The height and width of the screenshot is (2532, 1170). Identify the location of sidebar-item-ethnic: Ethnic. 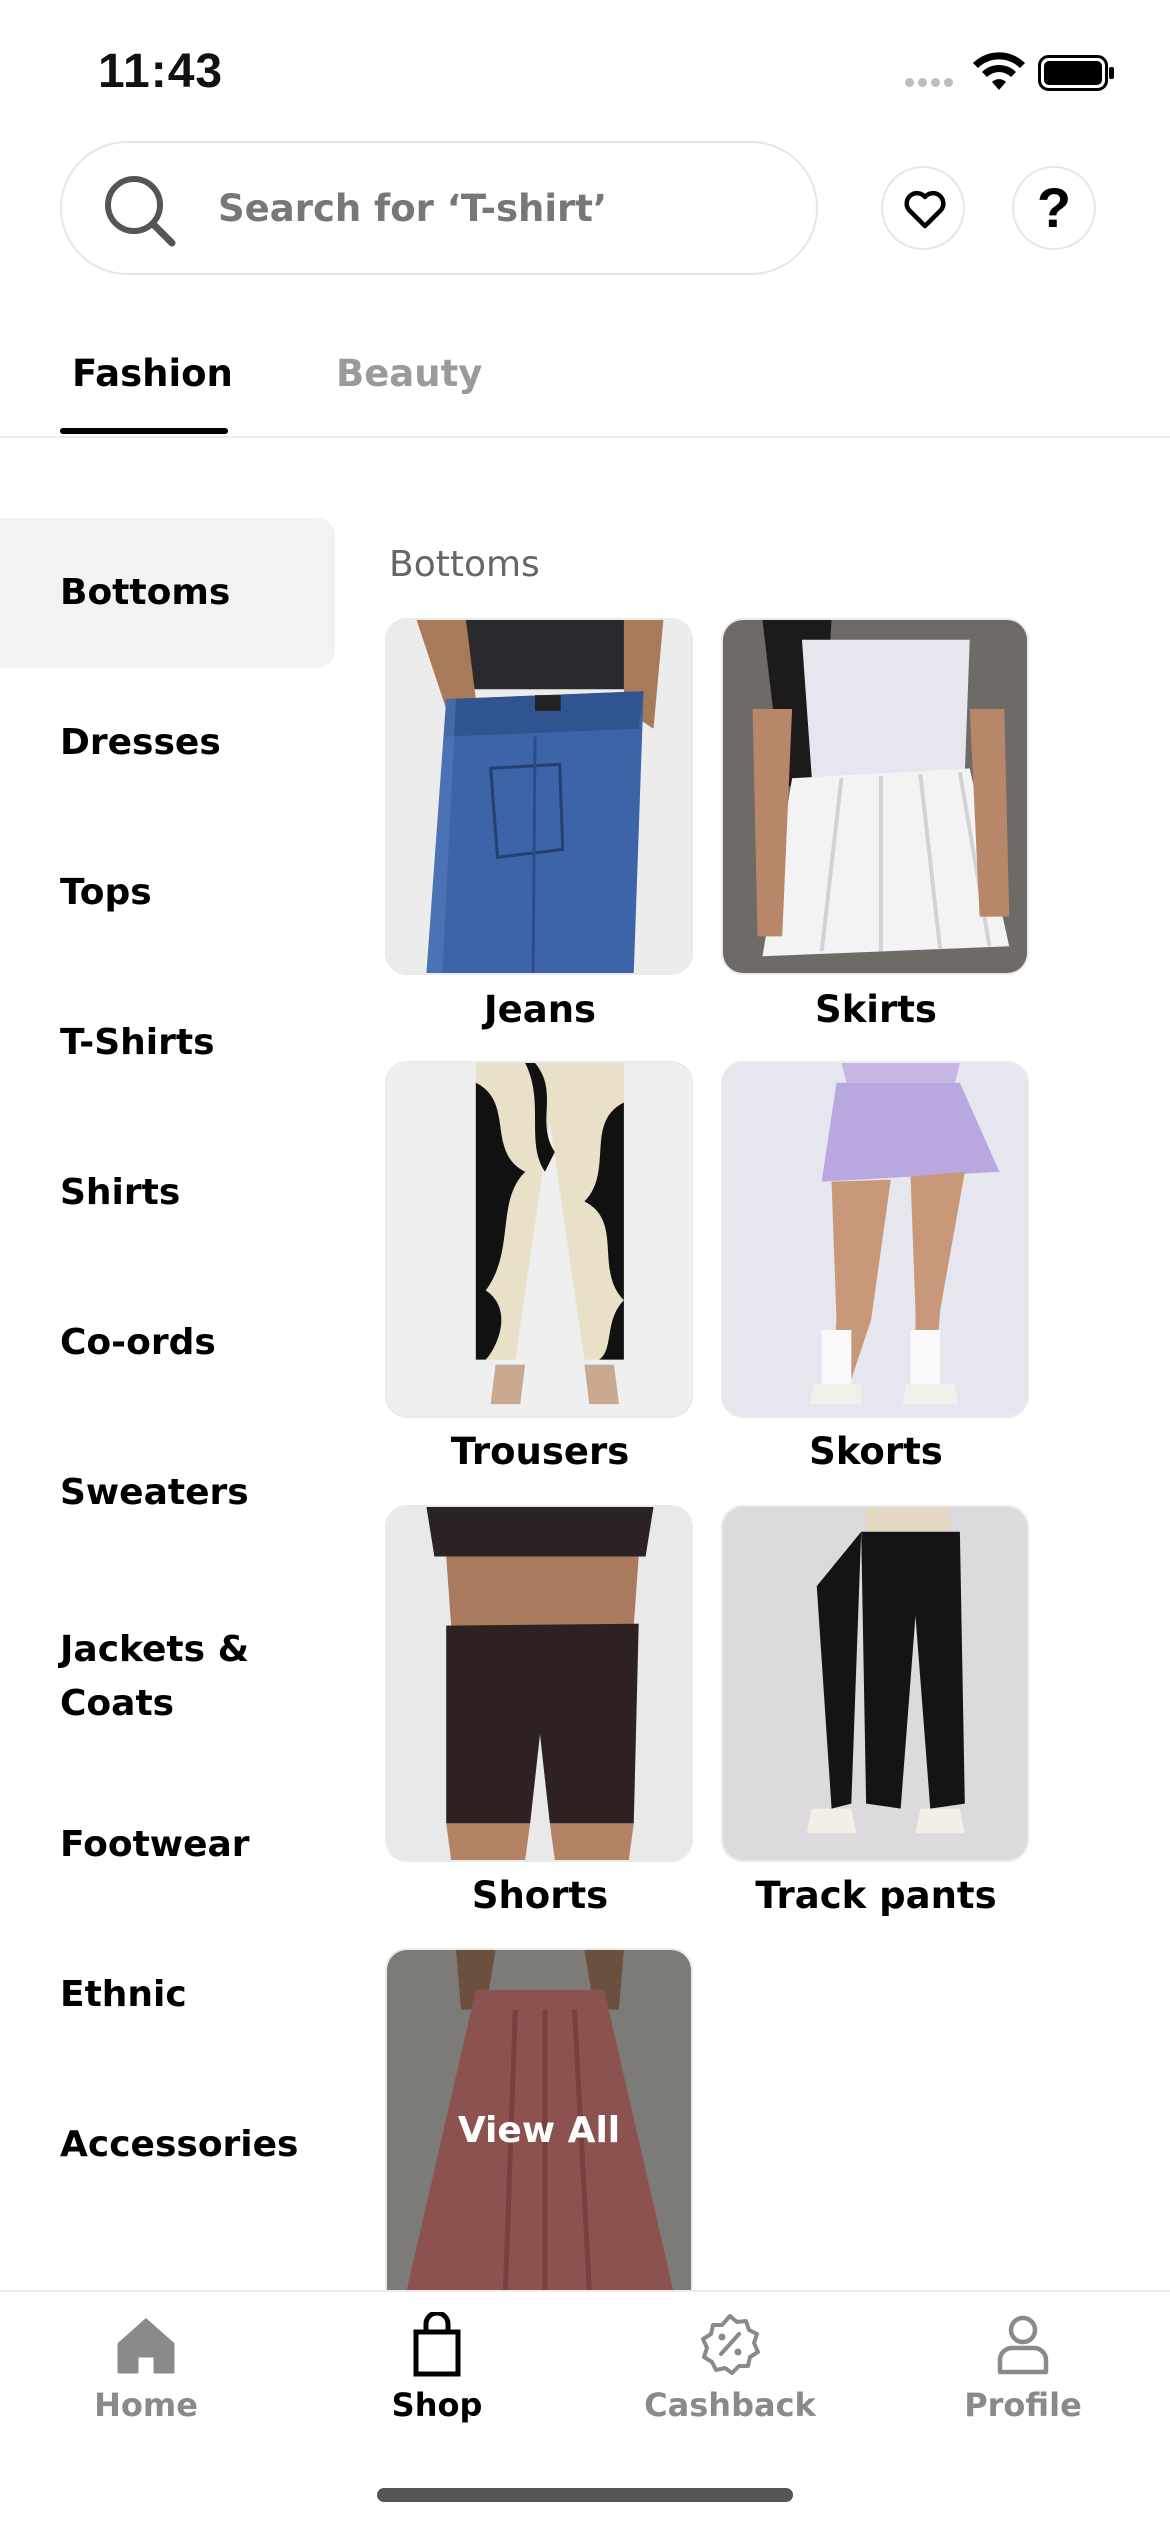
(167, 1995).